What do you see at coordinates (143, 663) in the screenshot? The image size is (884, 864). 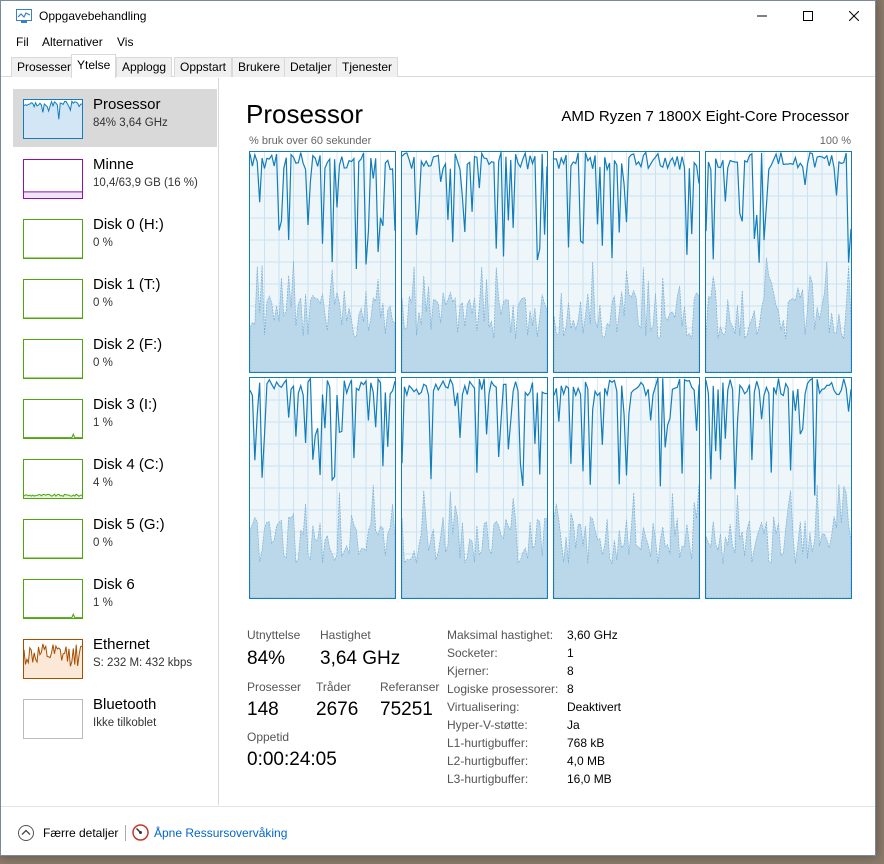 I see `sidebar-item-subtitle: S: 232 M: 432 kbps` at bounding box center [143, 663].